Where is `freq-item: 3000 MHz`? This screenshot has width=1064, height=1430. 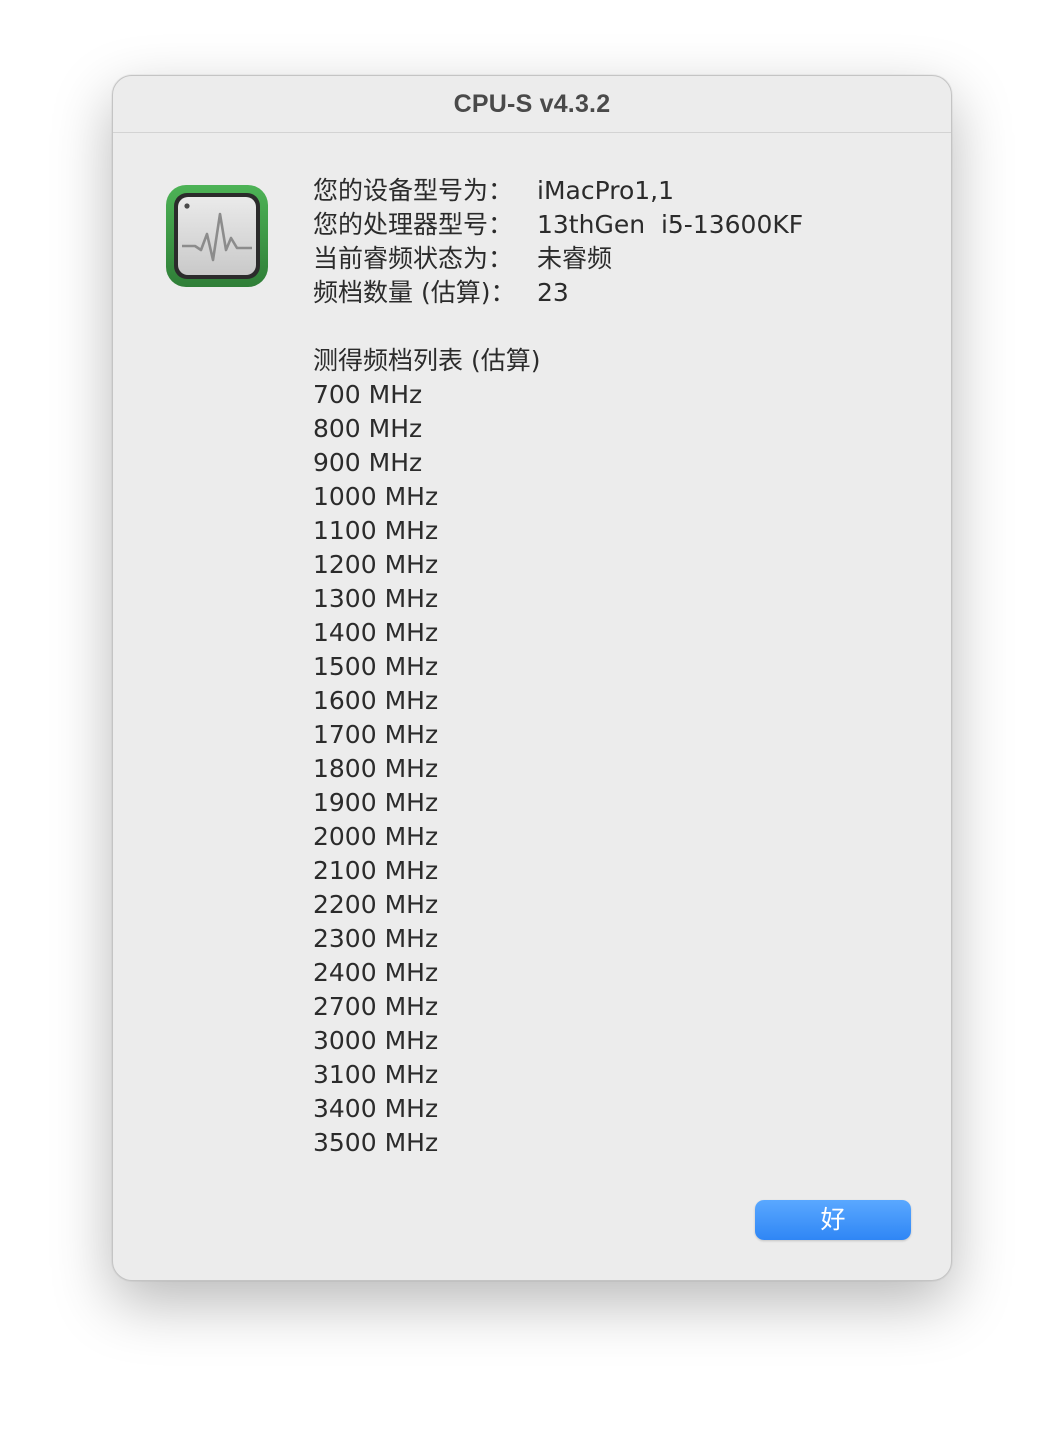 freq-item: 3000 MHz is located at coordinates (376, 1040).